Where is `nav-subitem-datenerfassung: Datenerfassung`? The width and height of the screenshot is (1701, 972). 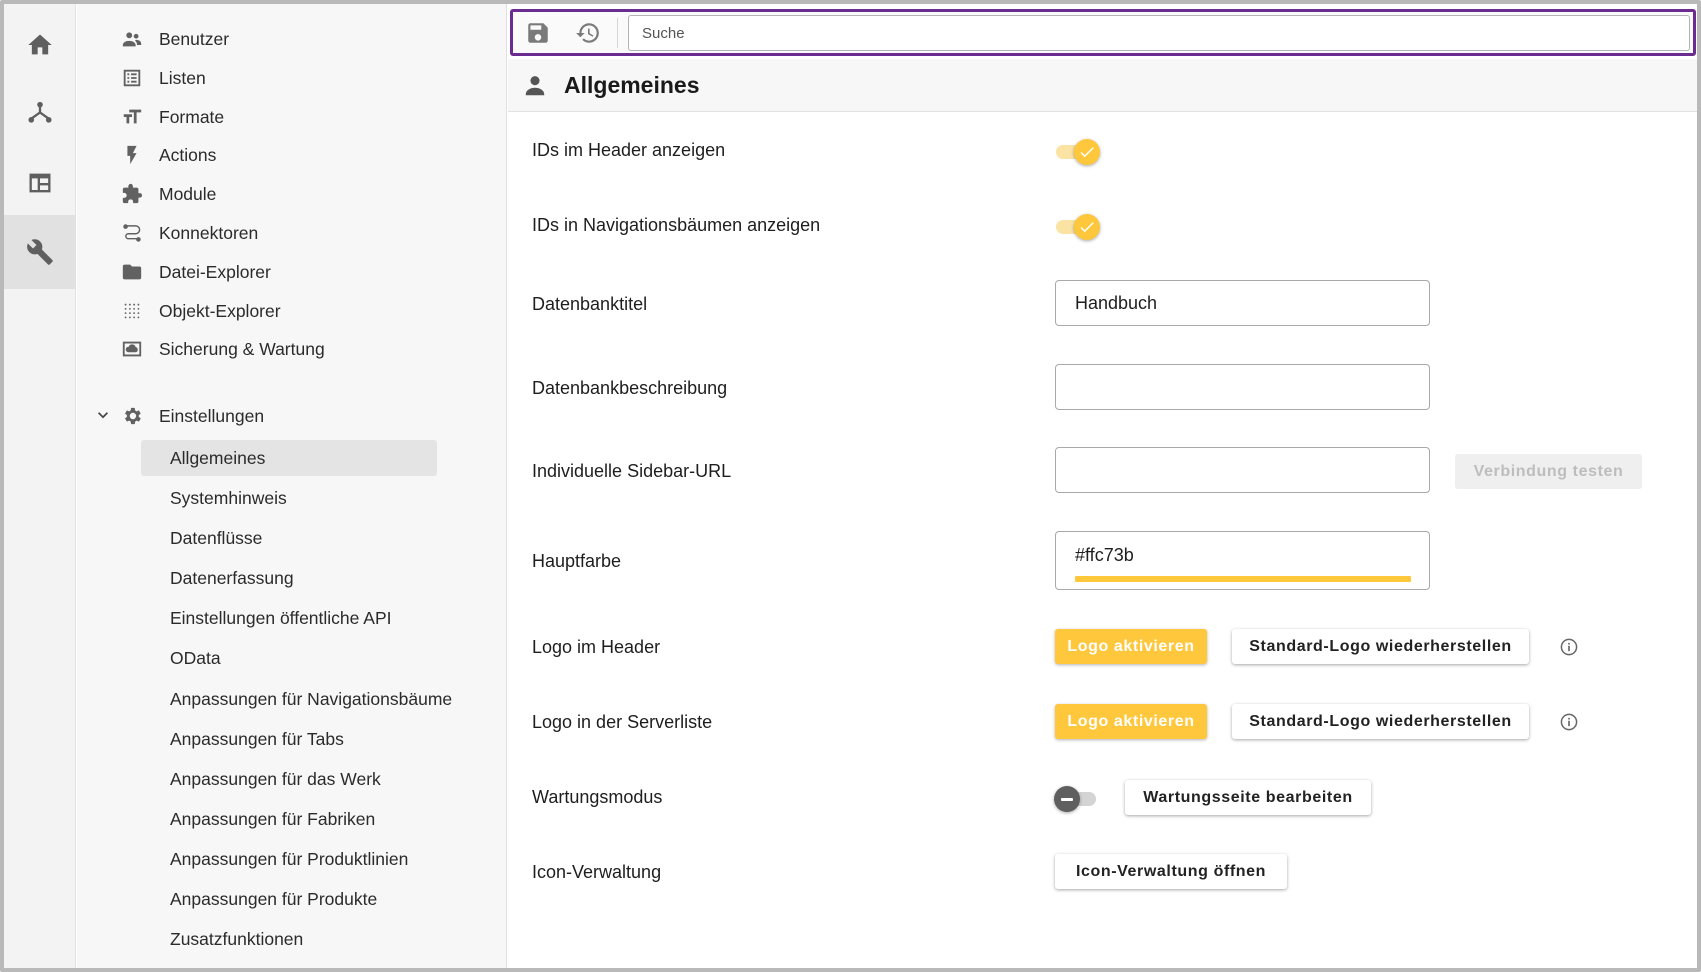
nav-subitem-datenerfassung: Datenerfassung is located at coordinates (289, 578).